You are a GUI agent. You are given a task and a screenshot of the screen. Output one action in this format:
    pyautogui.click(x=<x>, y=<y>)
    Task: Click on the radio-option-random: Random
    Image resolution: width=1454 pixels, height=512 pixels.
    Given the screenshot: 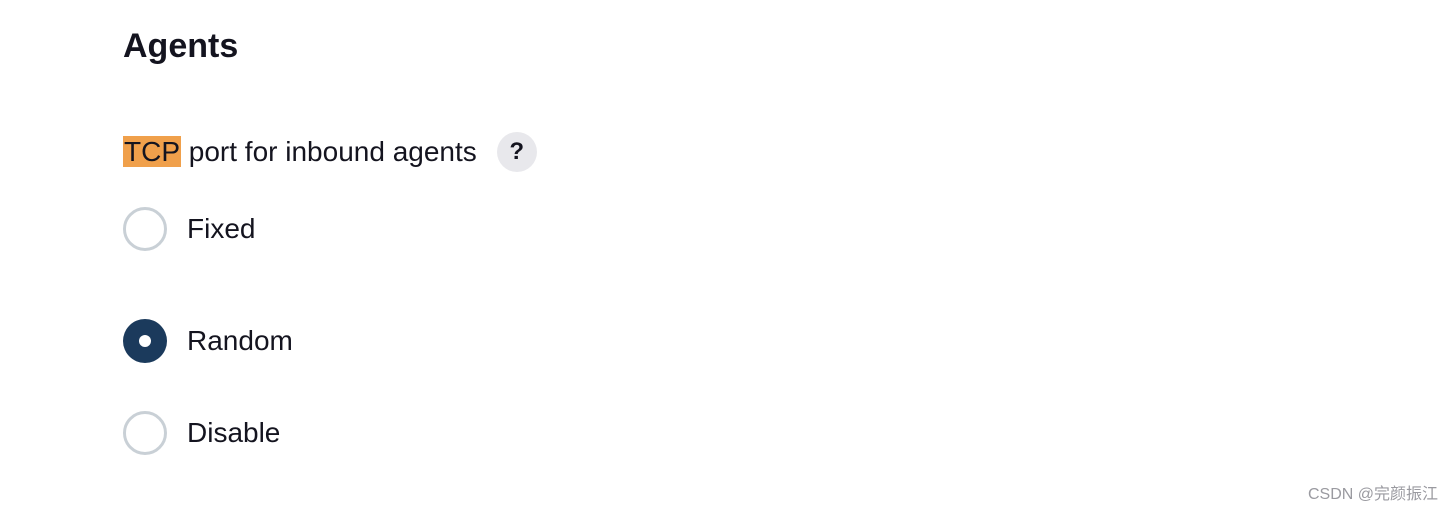 What is the action you would take?
    pyautogui.click(x=208, y=341)
    